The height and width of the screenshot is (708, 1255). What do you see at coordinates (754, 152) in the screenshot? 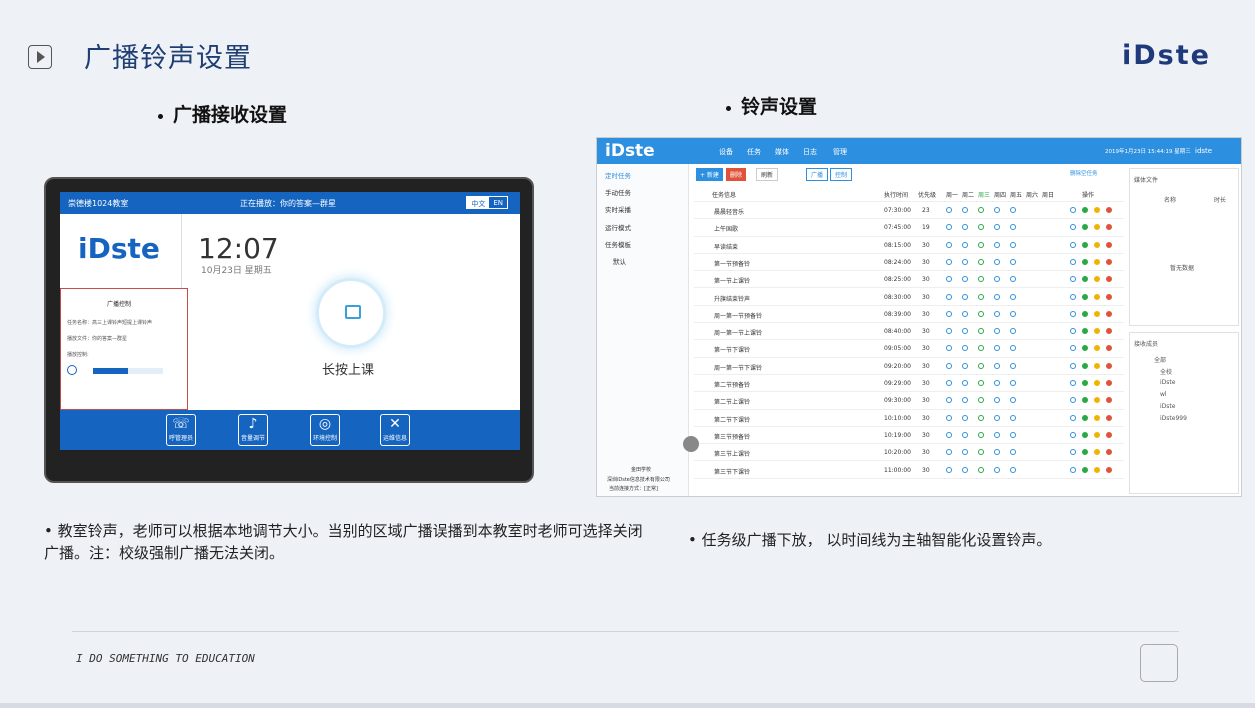
I see `nav-task: 任务` at bounding box center [754, 152].